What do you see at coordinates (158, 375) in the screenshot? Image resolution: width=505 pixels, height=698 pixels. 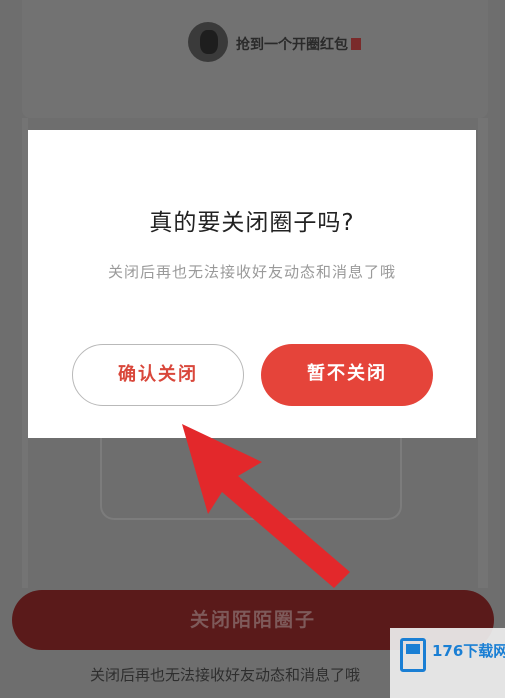 I see `confirm-close-button: 确认关闭` at bounding box center [158, 375].